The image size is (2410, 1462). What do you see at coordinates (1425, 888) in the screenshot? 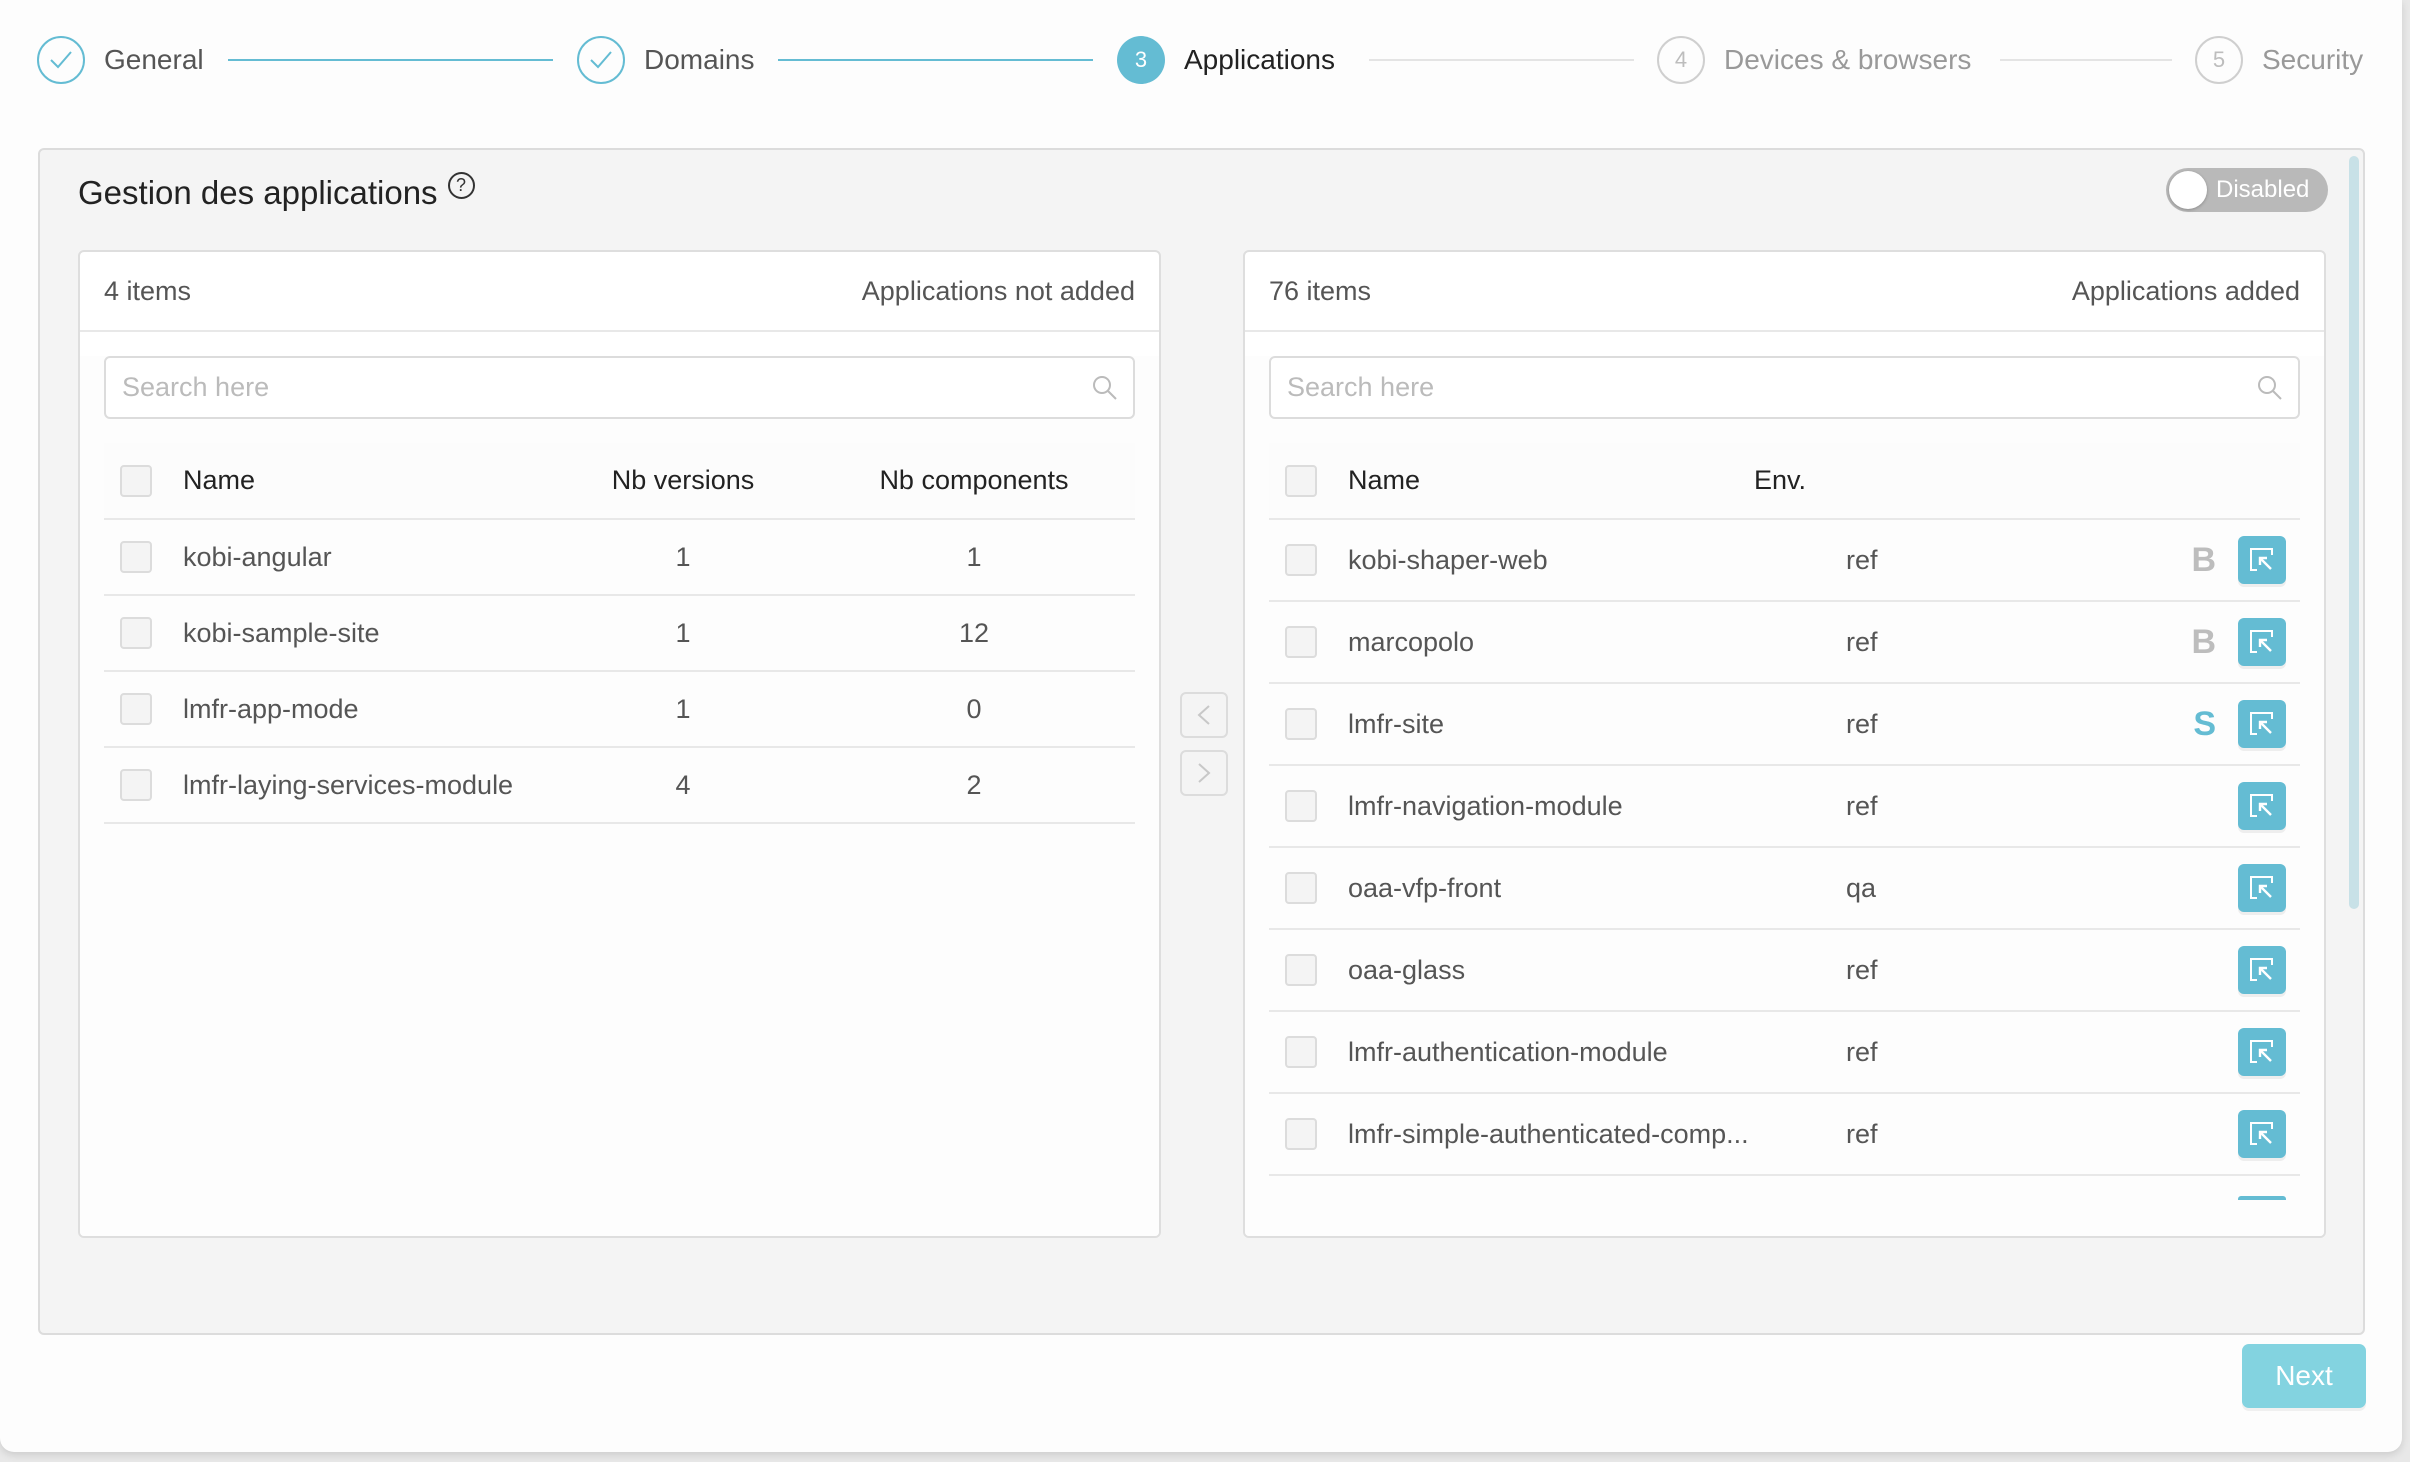
I see `app-name: oaa-vfp-front` at bounding box center [1425, 888].